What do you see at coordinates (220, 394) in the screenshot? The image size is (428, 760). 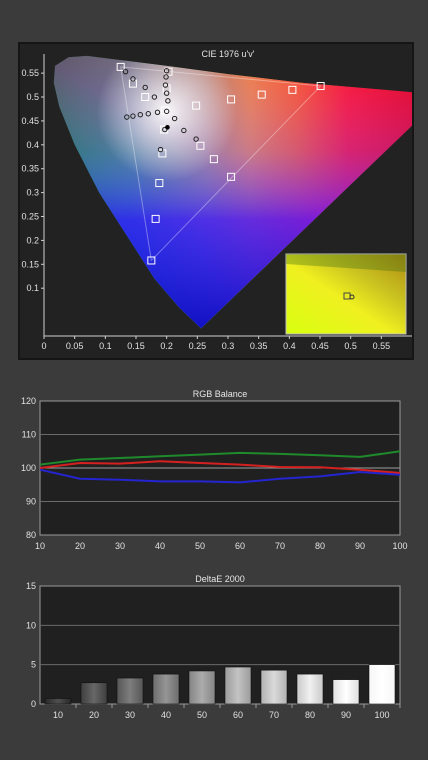 I see `chart-title: RGB Balance` at bounding box center [220, 394].